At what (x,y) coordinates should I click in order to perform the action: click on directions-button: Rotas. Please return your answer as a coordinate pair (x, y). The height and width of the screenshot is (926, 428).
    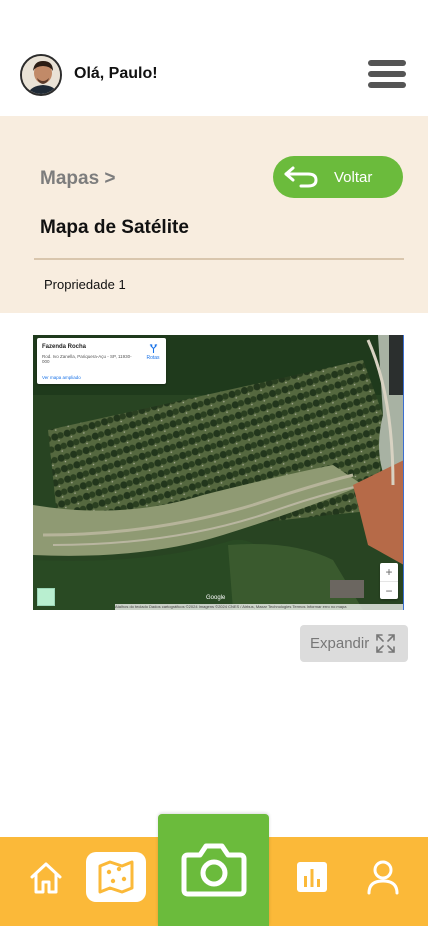
    Looking at the image, I should click on (153, 352).